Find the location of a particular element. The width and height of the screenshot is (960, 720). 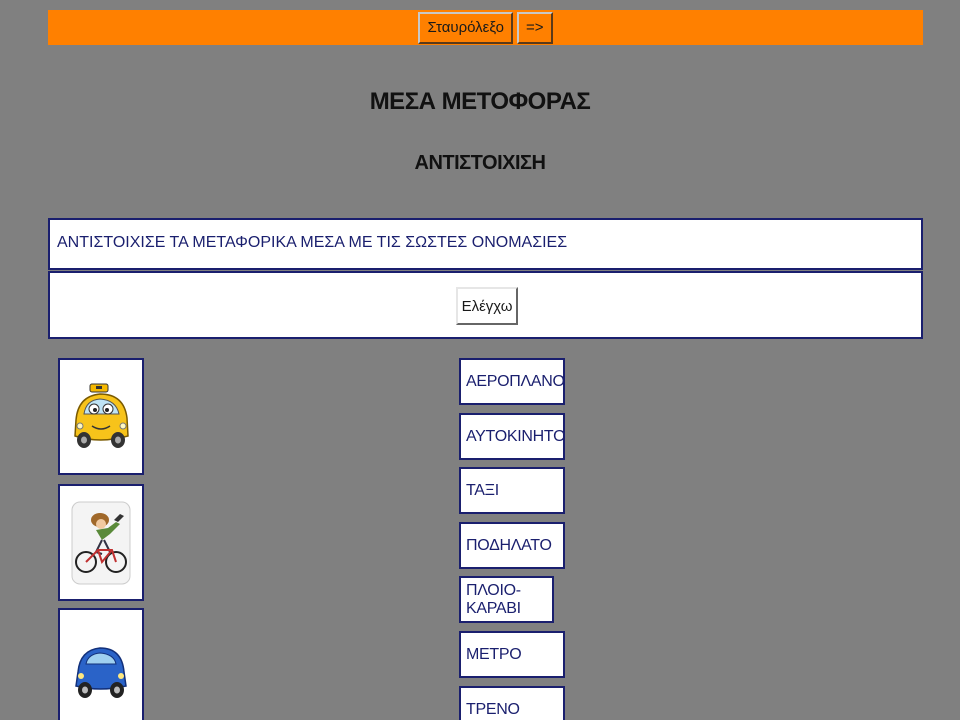

word-card: ΤΡΕΝΟ is located at coordinates (512, 703).